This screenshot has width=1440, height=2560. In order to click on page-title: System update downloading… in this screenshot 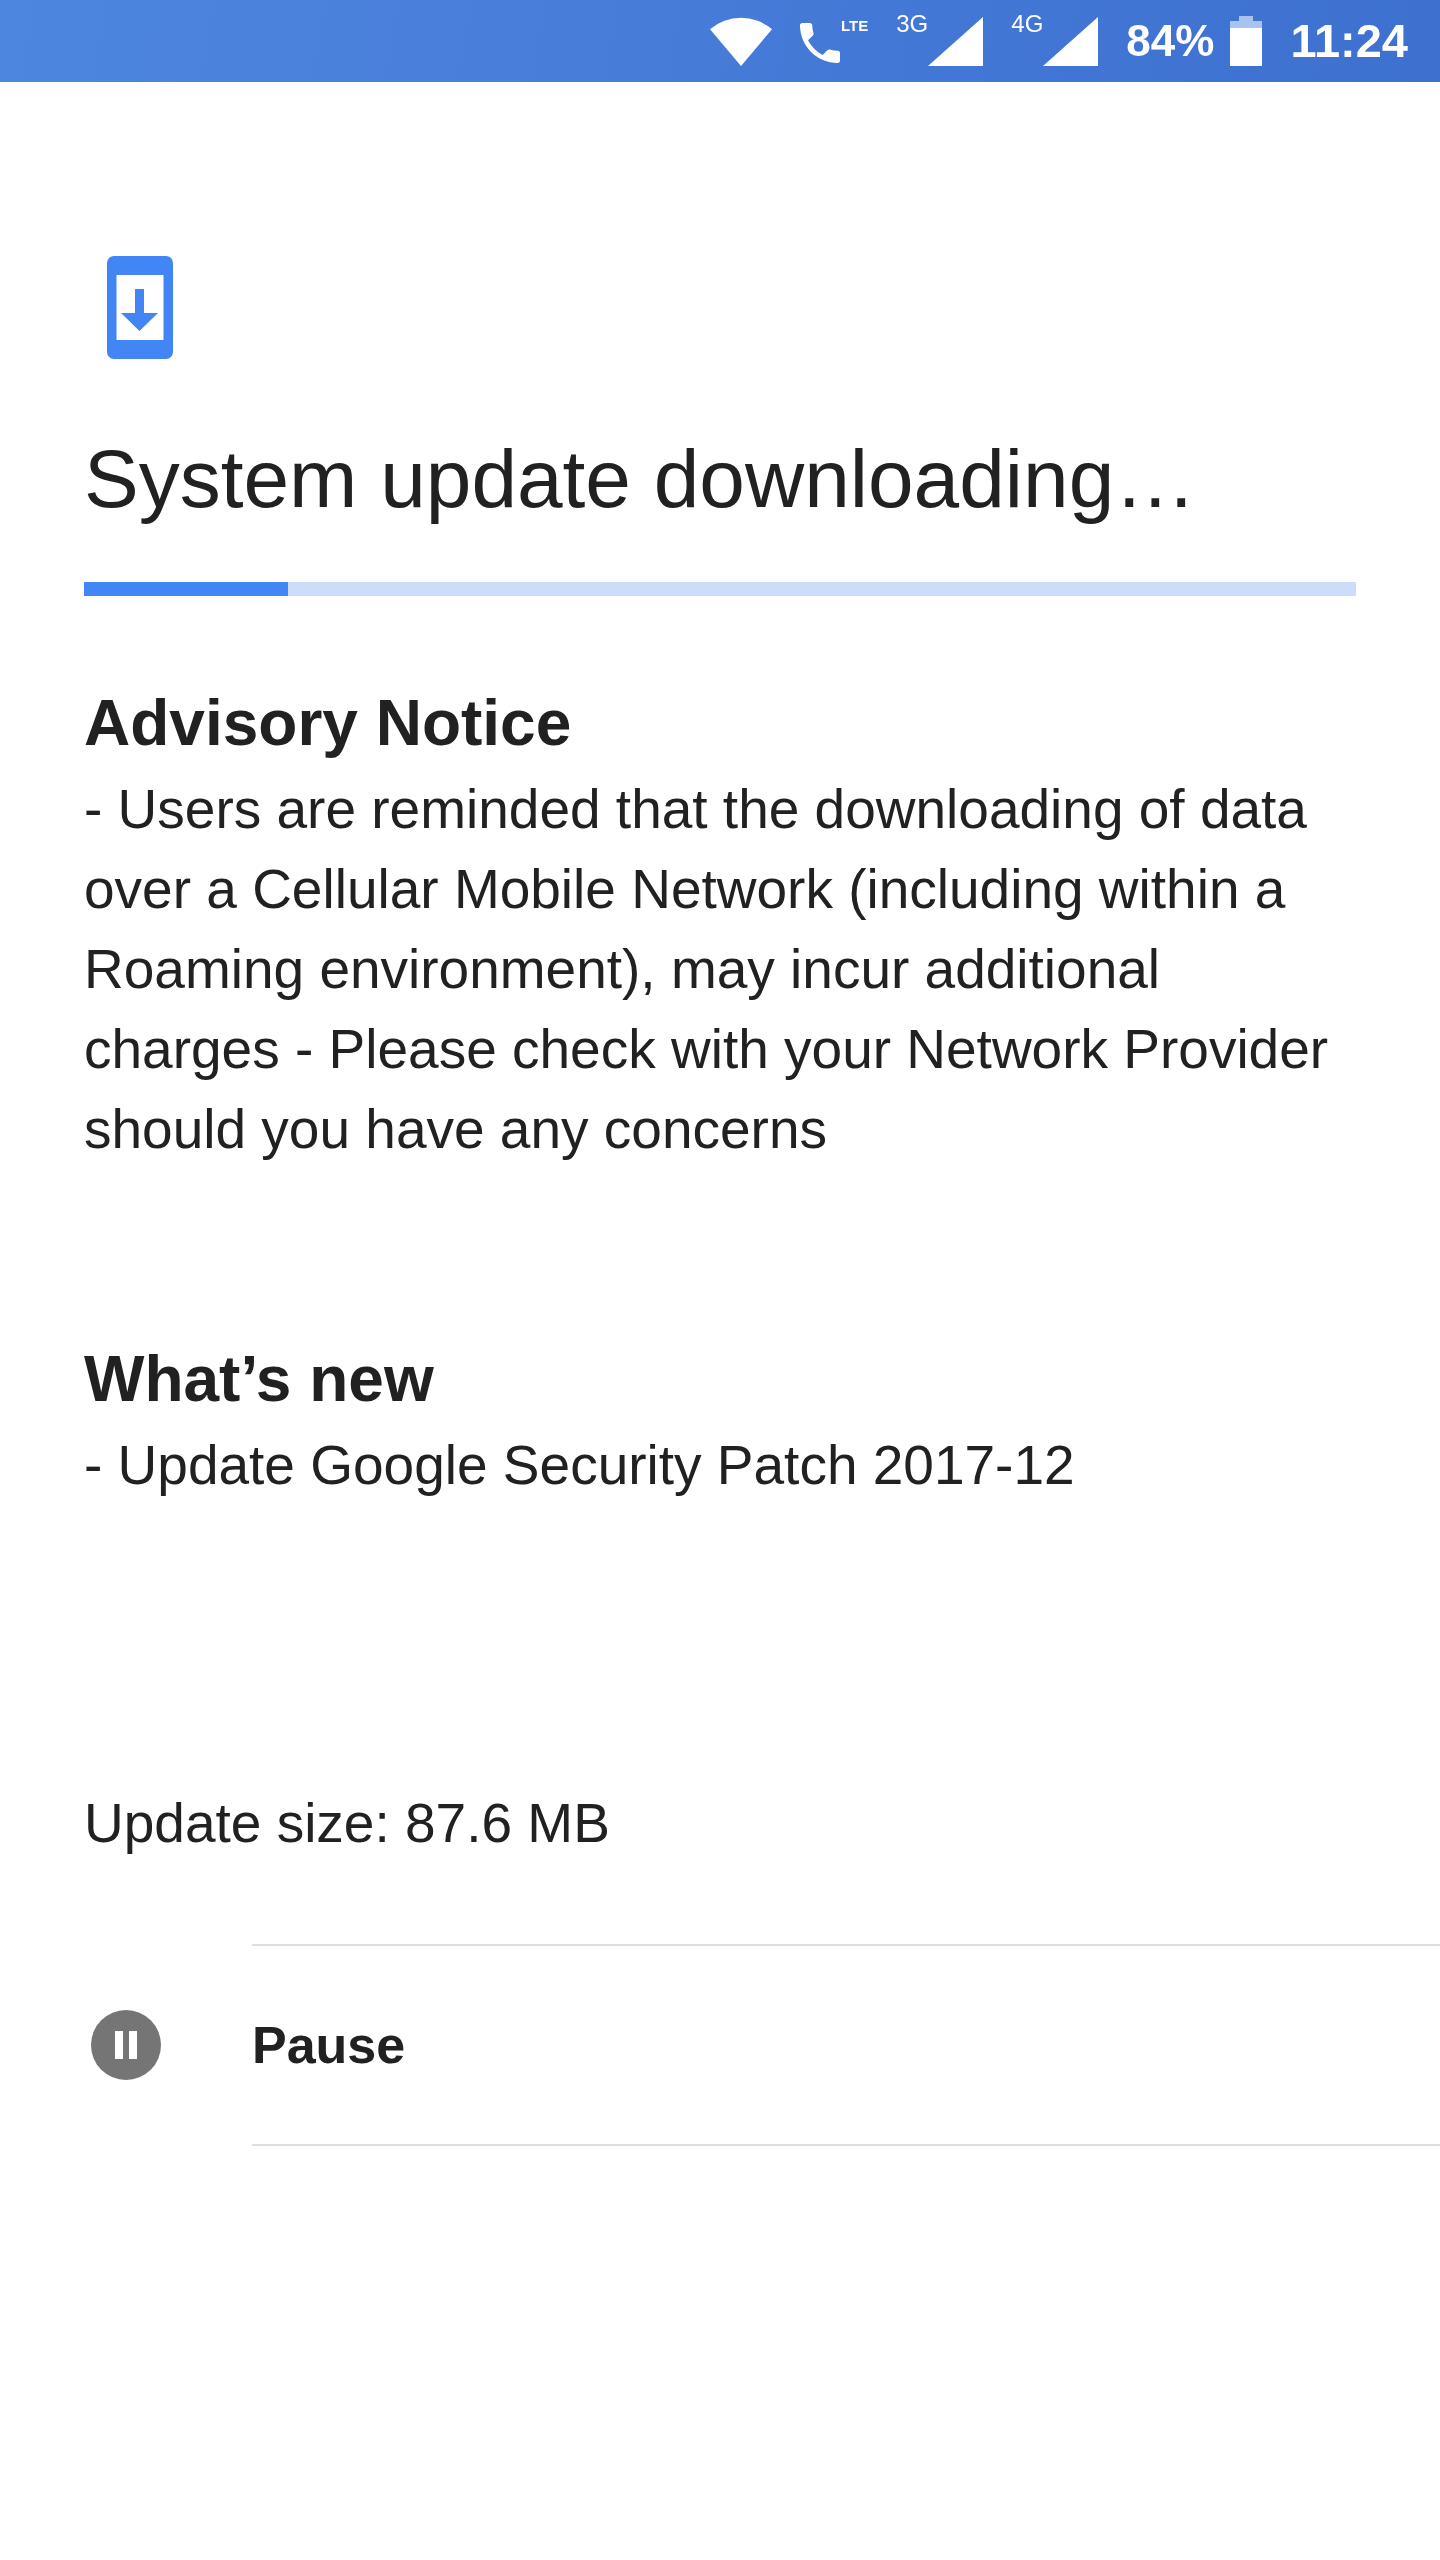, I will do `click(641, 479)`.